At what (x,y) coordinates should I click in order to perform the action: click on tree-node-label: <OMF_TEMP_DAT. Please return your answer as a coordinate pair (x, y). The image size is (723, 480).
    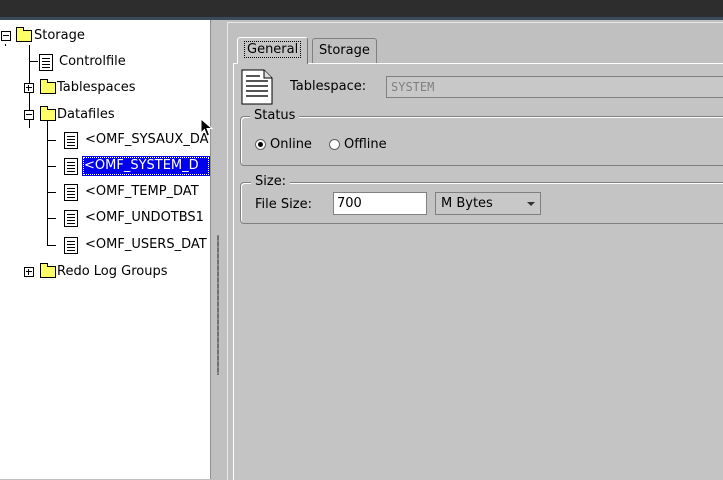
    Looking at the image, I should click on (142, 191).